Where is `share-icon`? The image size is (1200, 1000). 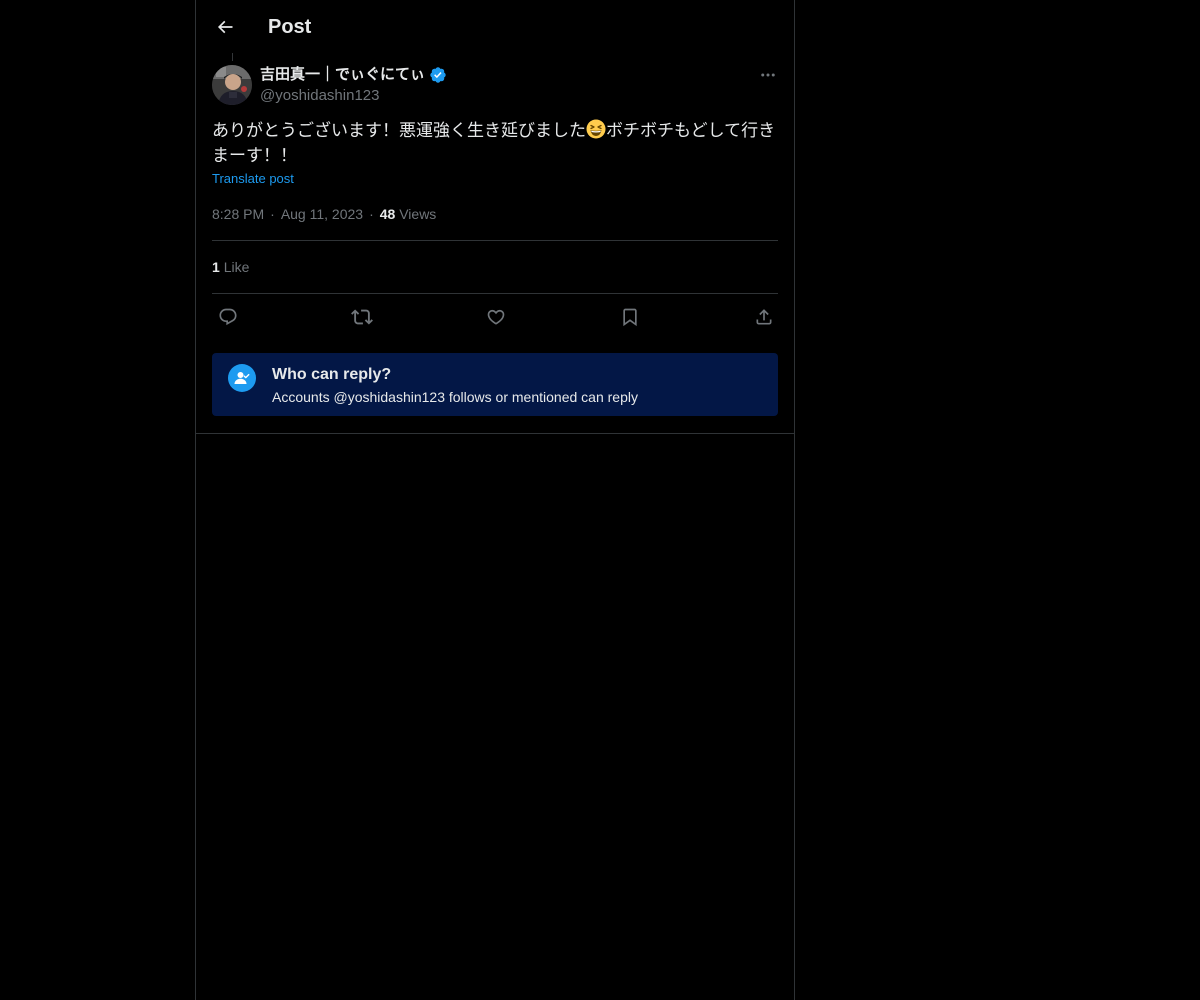 share-icon is located at coordinates (764, 317).